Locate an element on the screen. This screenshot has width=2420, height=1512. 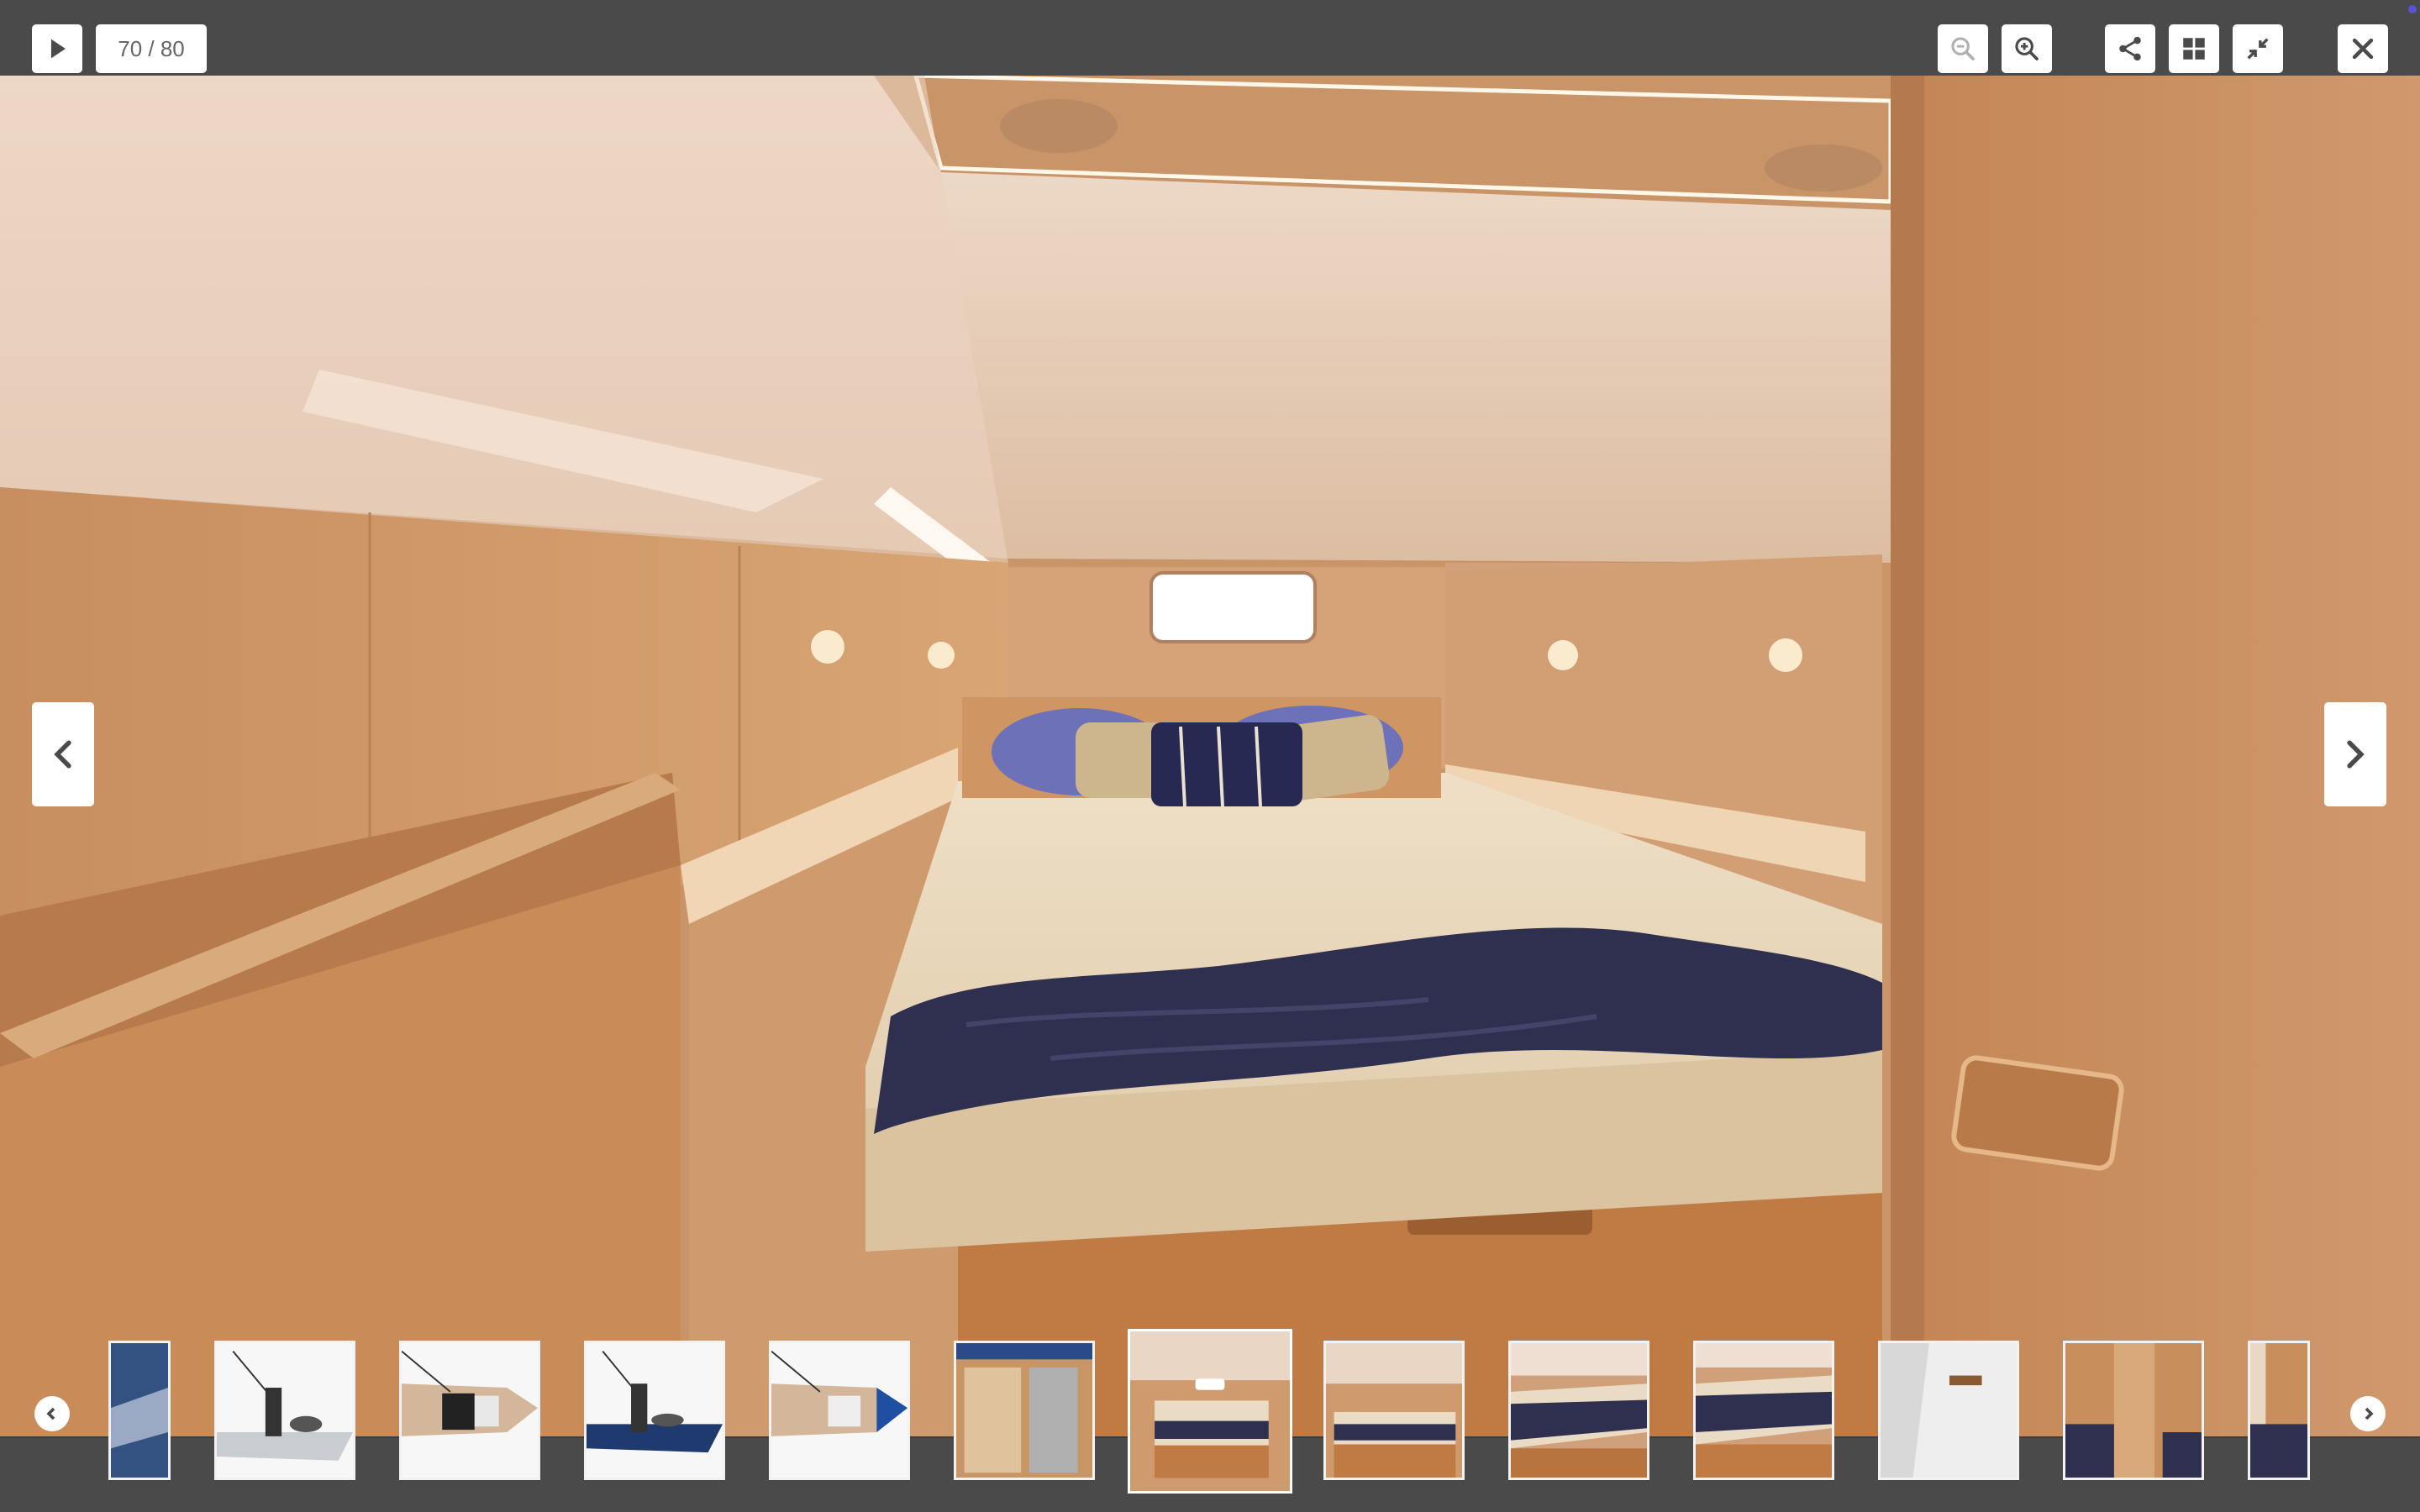
chevron-right-icon is located at coordinates (2356, 754).